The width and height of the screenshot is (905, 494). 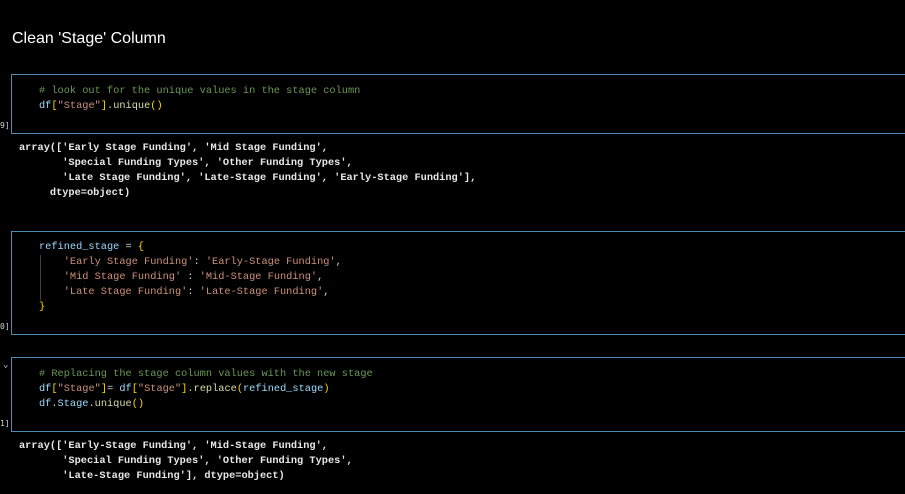 What do you see at coordinates (42, 307) in the screenshot?
I see `code-brace: }` at bounding box center [42, 307].